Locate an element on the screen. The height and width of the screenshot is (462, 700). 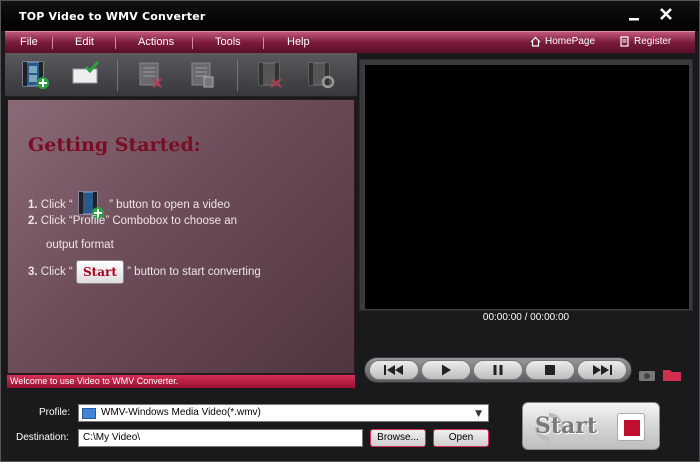
destination-field: C:\My Video\ is located at coordinates (220, 438).